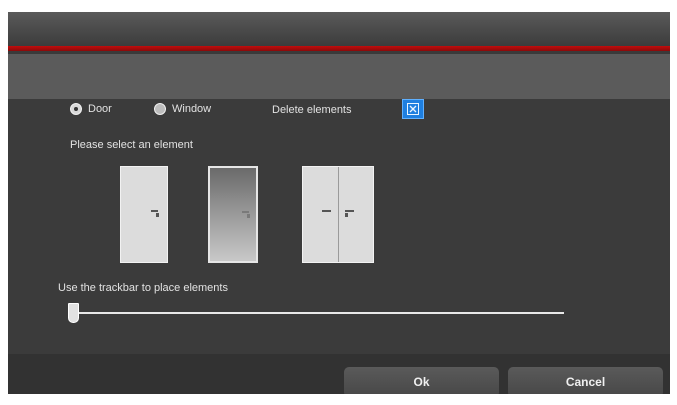 The height and width of the screenshot is (405, 677). I want to click on ok-button: Ok, so click(421, 380).